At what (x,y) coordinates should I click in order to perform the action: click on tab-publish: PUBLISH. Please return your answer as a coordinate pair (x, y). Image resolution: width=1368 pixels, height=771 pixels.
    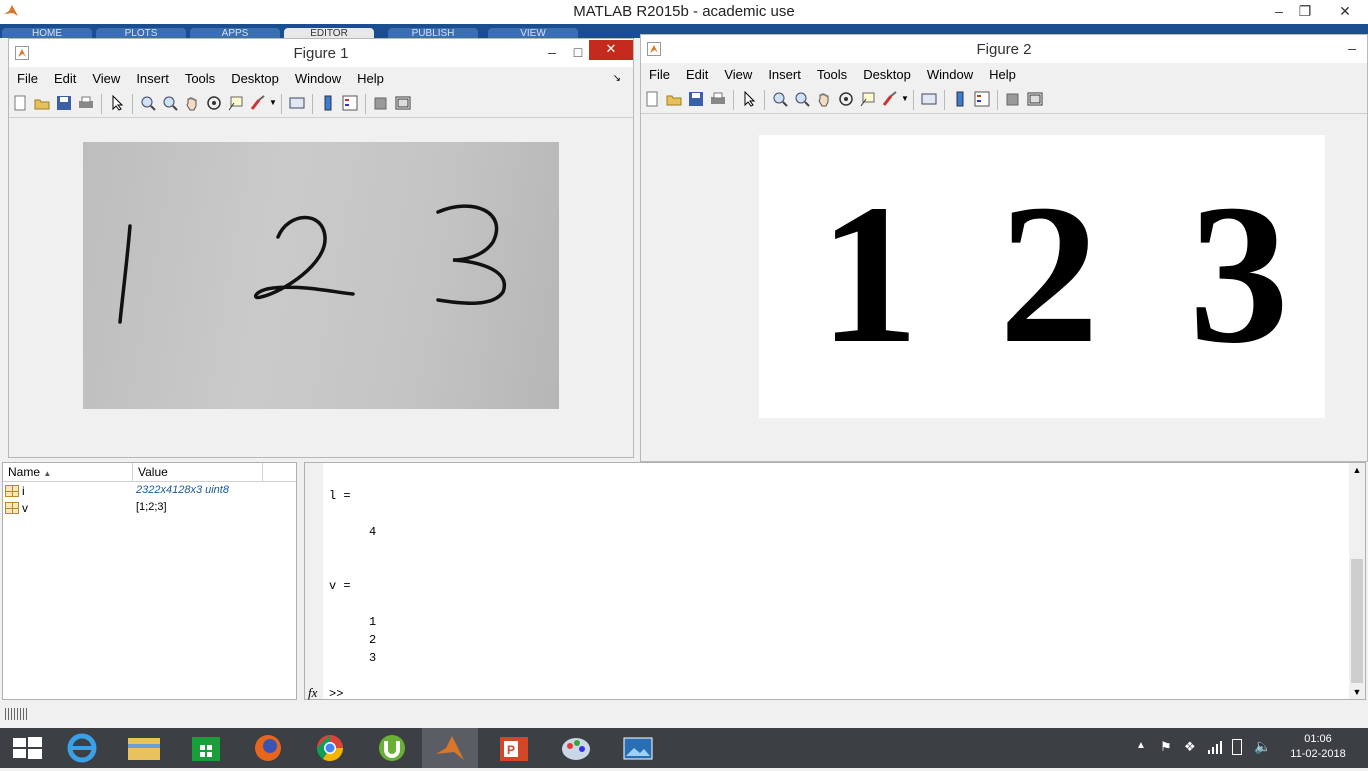
    Looking at the image, I should click on (433, 33).